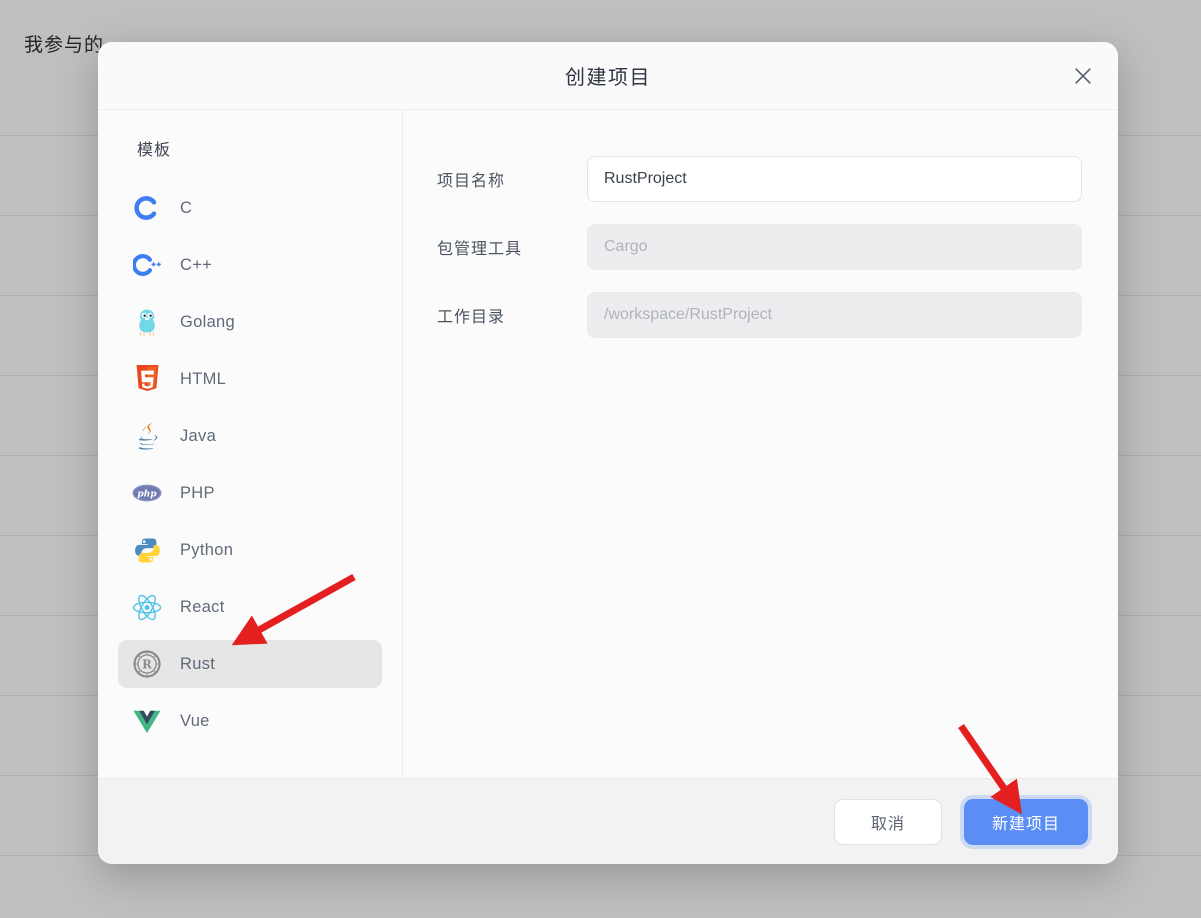 This screenshot has width=1201, height=918. Describe the element at coordinates (250, 493) in the screenshot. I see `template-item-php: php PHP` at that location.